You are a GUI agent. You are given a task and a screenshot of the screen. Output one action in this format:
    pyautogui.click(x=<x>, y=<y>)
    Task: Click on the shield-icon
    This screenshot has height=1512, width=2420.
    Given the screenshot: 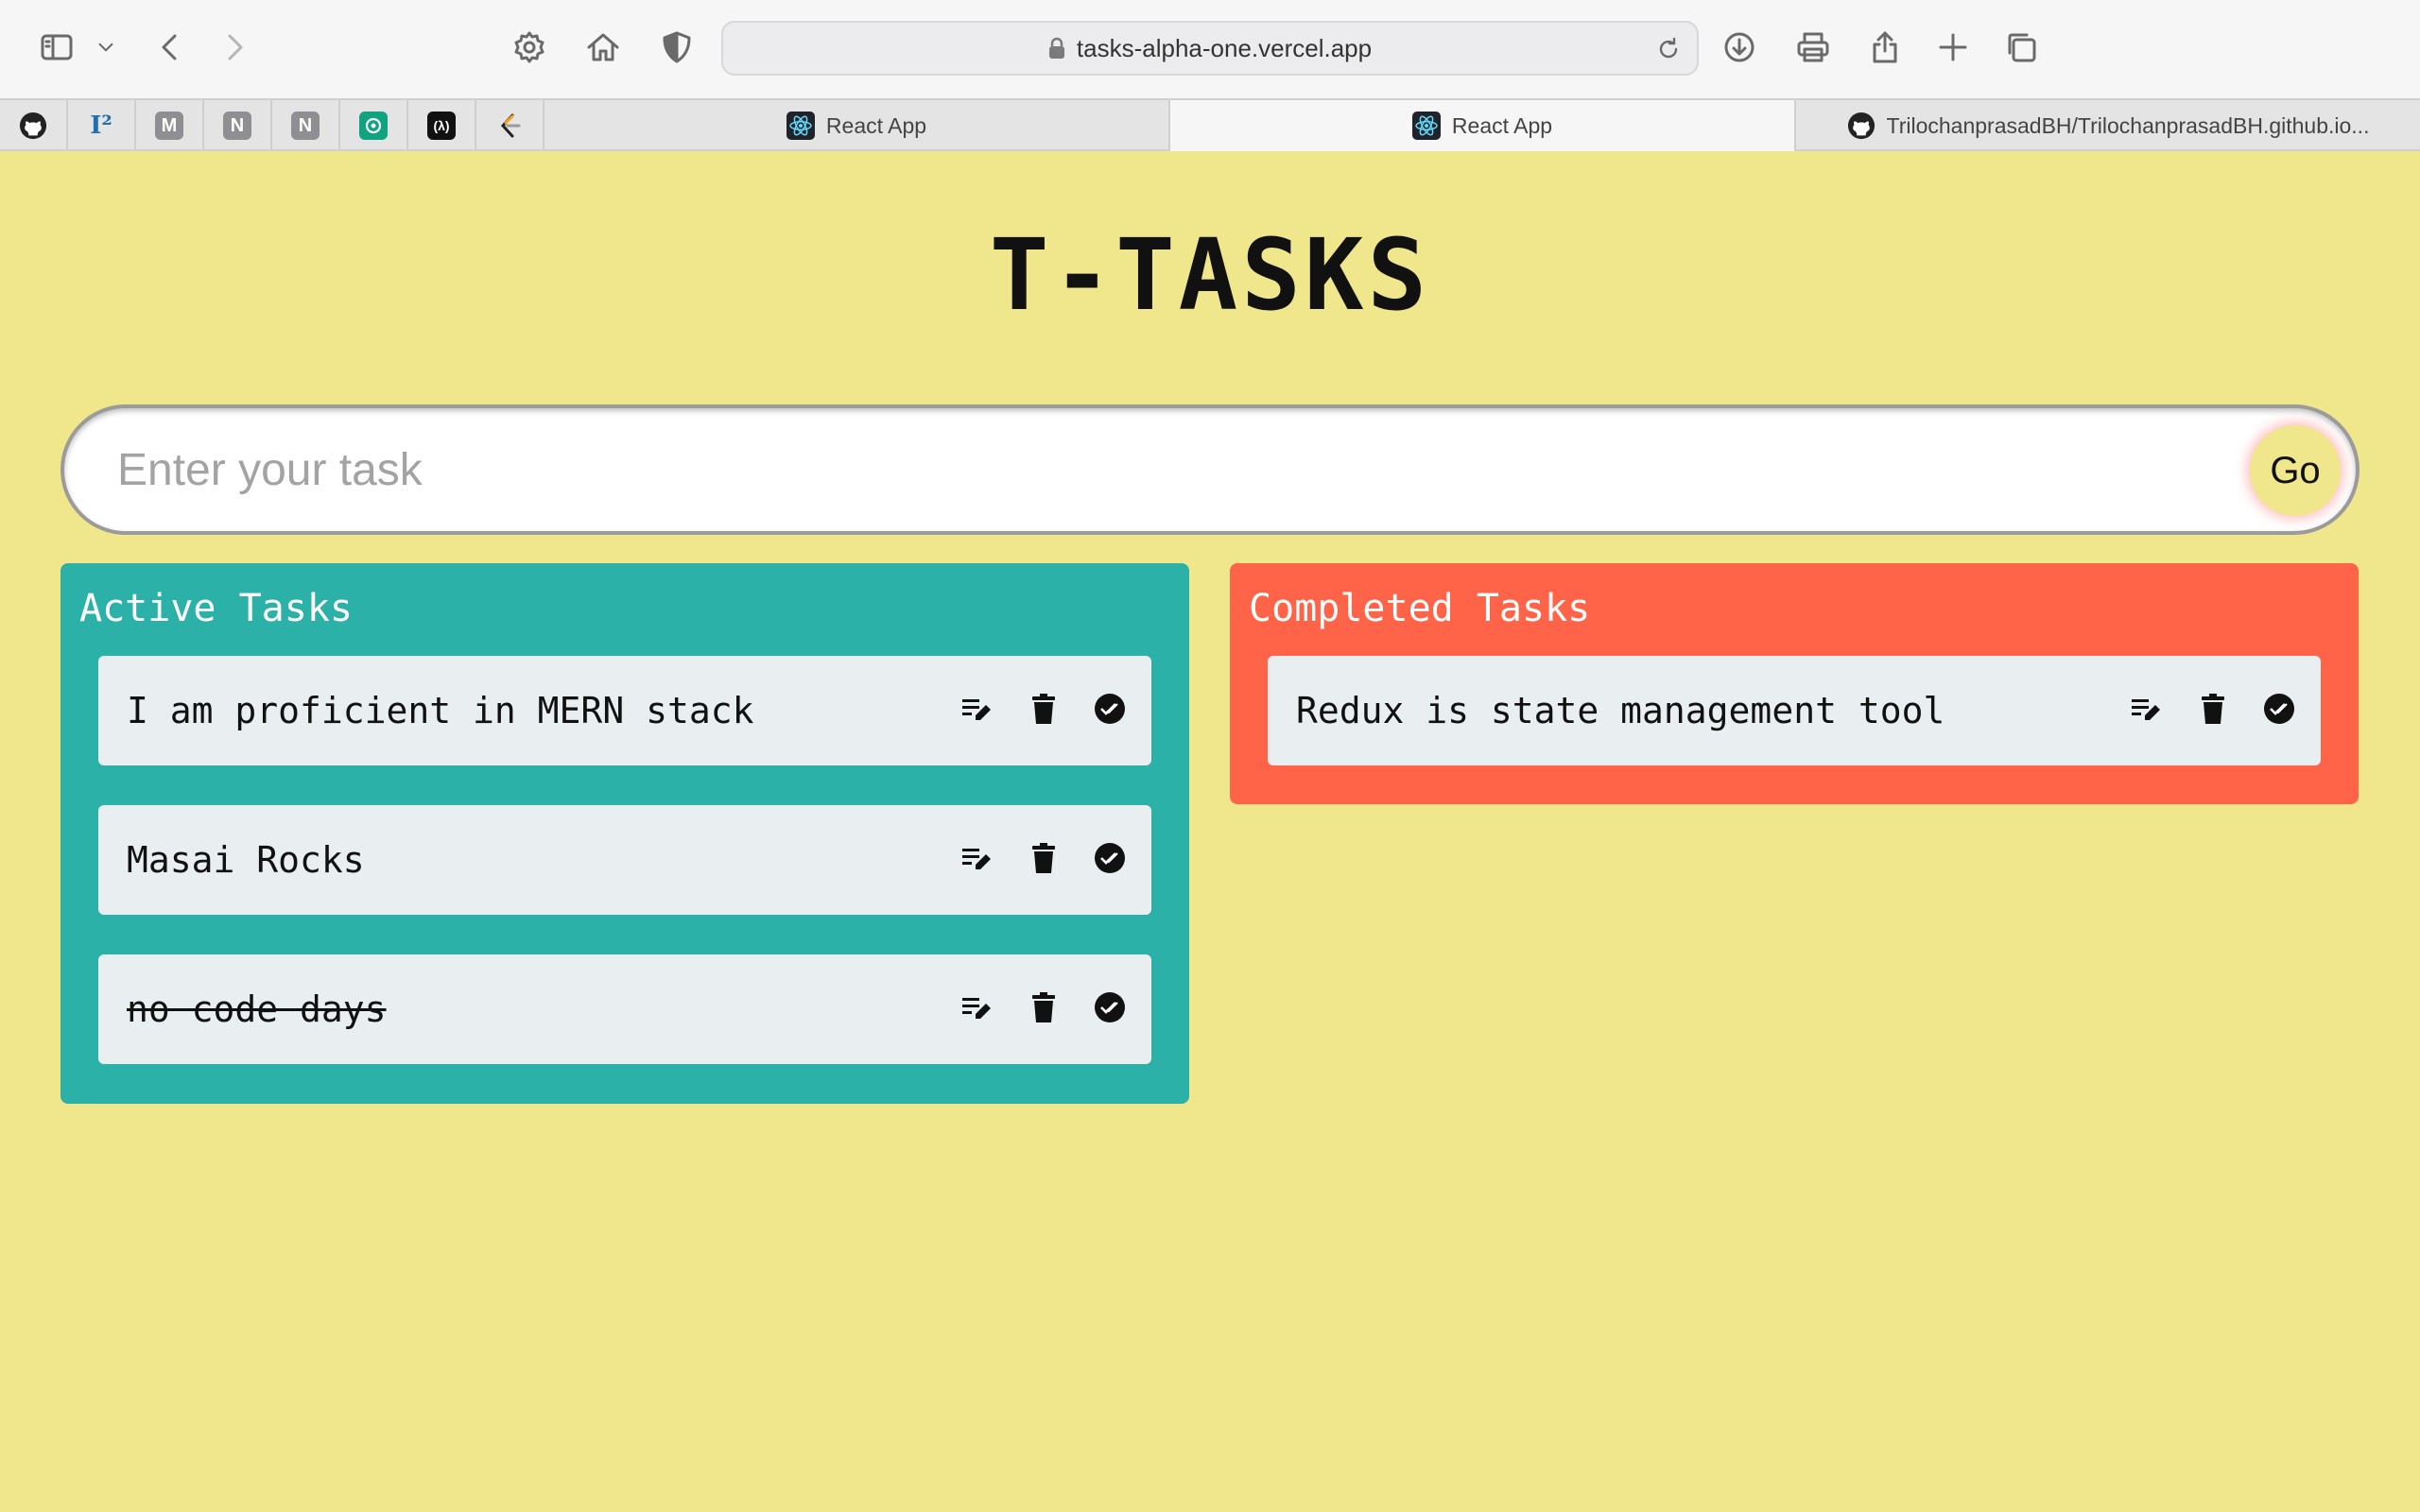 What is the action you would take?
    pyautogui.click(x=676, y=47)
    